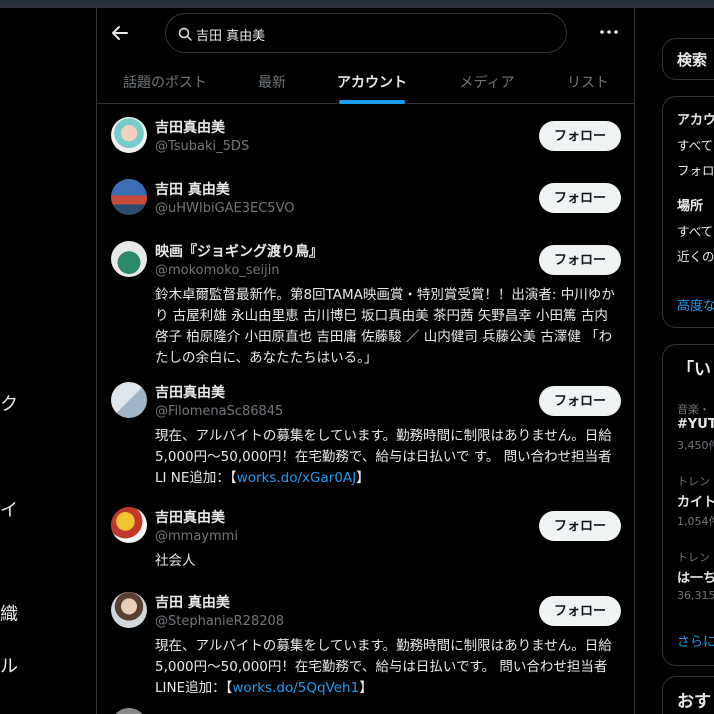 This screenshot has height=714, width=714. What do you see at coordinates (48, 361) in the screenshot?
I see `left-navigation: ク イ 織 ル` at bounding box center [48, 361].